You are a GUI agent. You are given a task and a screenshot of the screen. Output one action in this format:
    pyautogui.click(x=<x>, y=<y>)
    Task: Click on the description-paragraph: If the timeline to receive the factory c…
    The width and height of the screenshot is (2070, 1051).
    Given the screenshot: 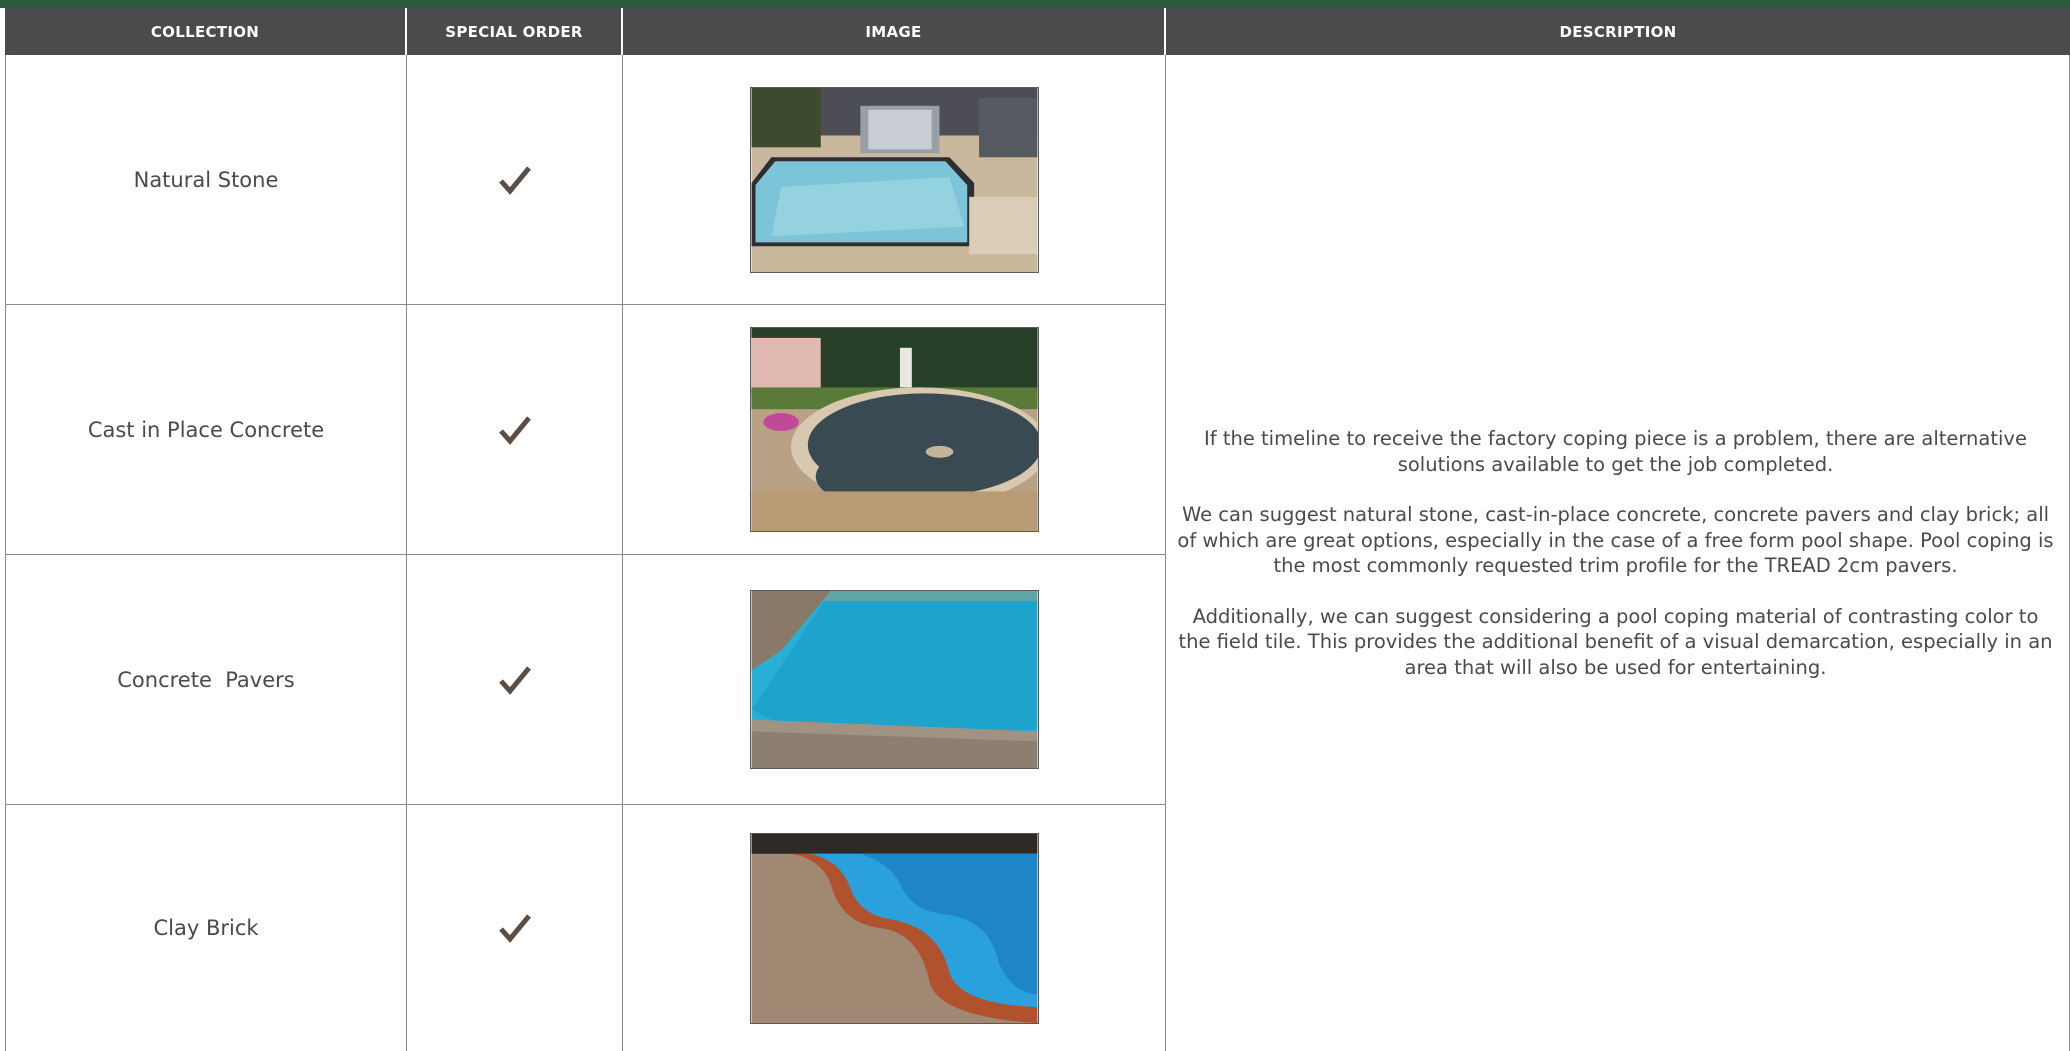 What is the action you would take?
    pyautogui.click(x=1615, y=451)
    